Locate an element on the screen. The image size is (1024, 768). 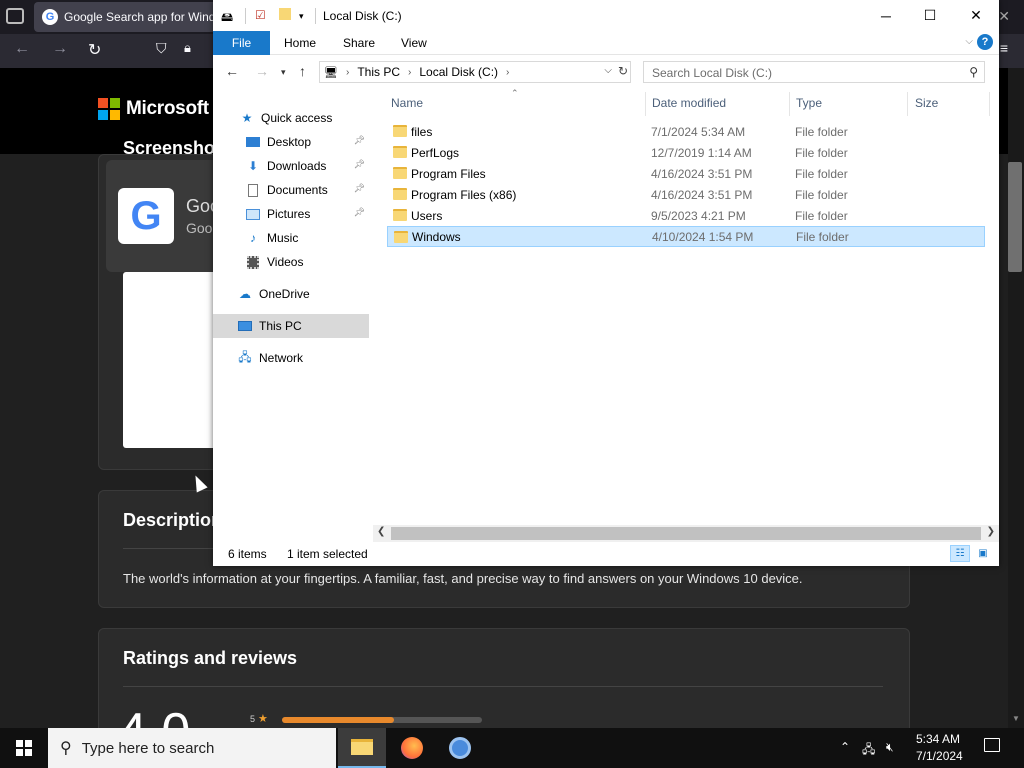
recent-locations-icon: ▾ is located at coordinates (283, 72).